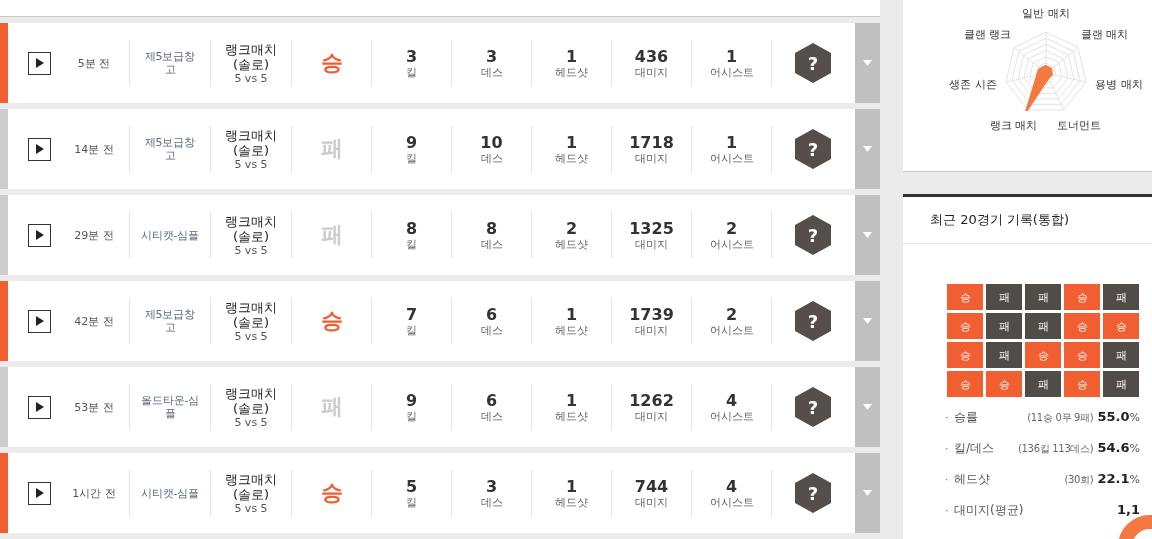 The height and width of the screenshot is (539, 1152). I want to click on radar-label: 용병 매치, so click(1119, 84).